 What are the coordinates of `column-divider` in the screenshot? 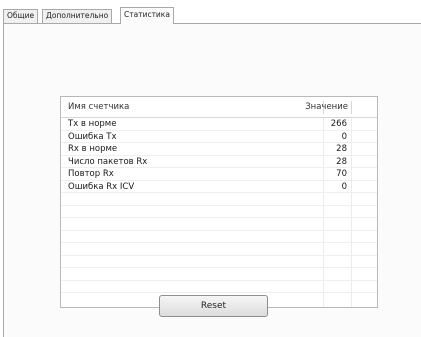 It's located at (351, 107).